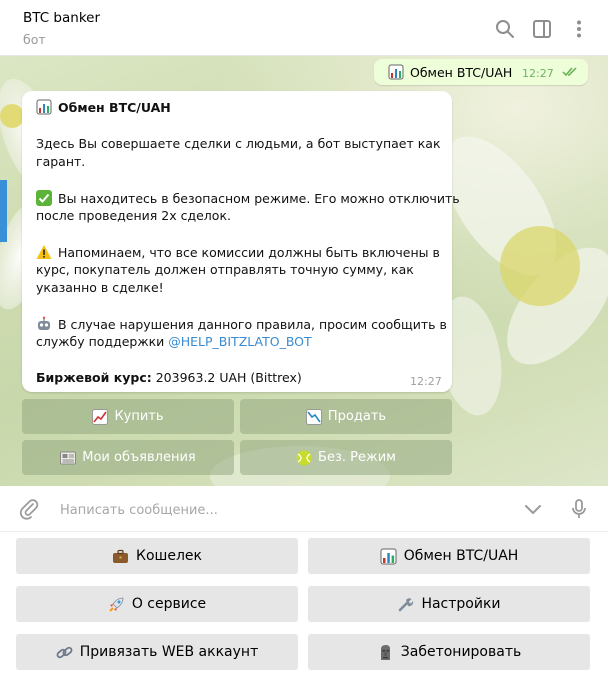 Image resolution: width=608 pixels, height=678 pixels. What do you see at coordinates (280, 510) in the screenshot?
I see `message-input` at bounding box center [280, 510].